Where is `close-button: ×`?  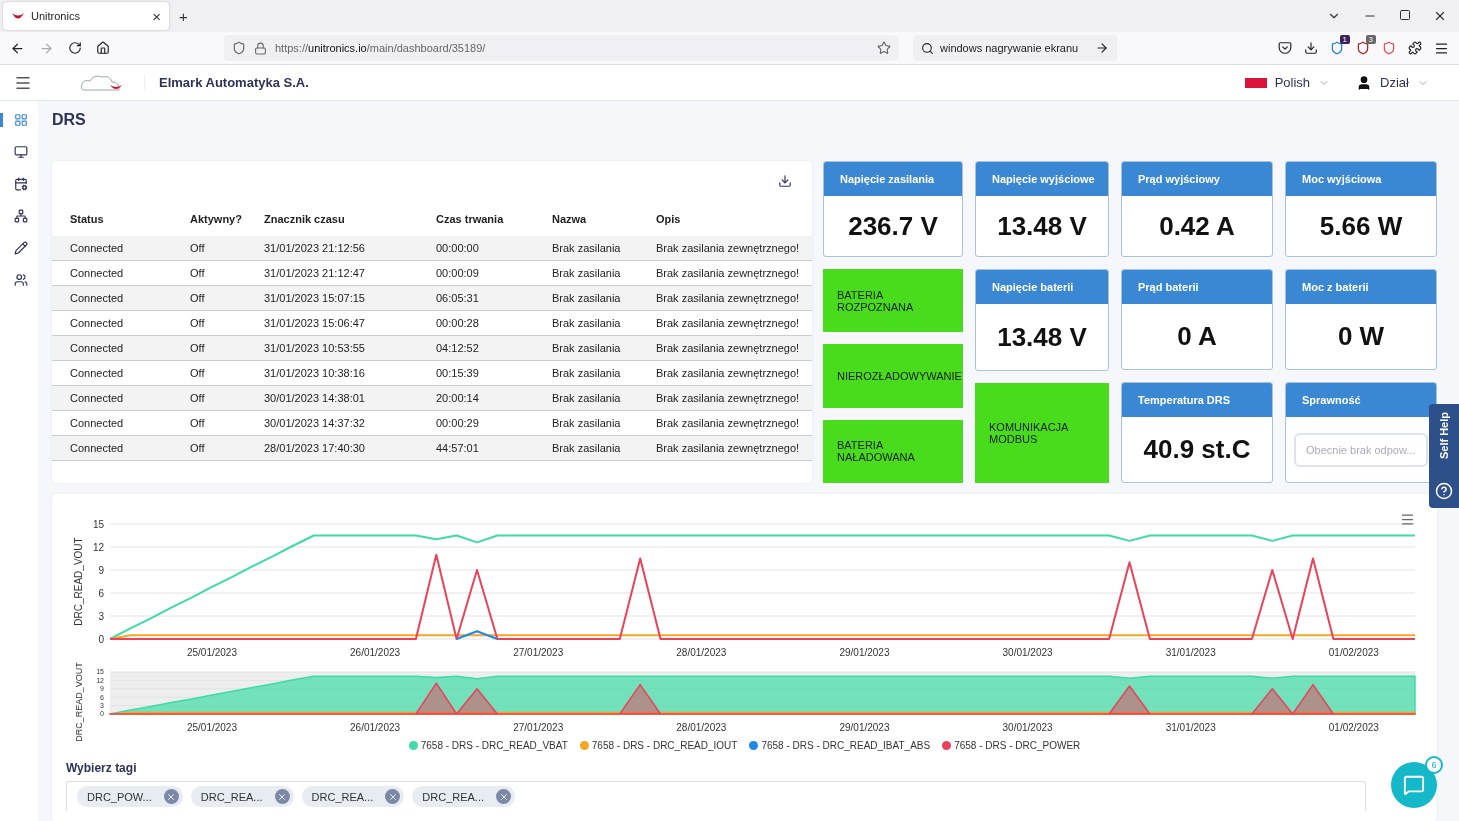
close-button: × is located at coordinates (156, 16).